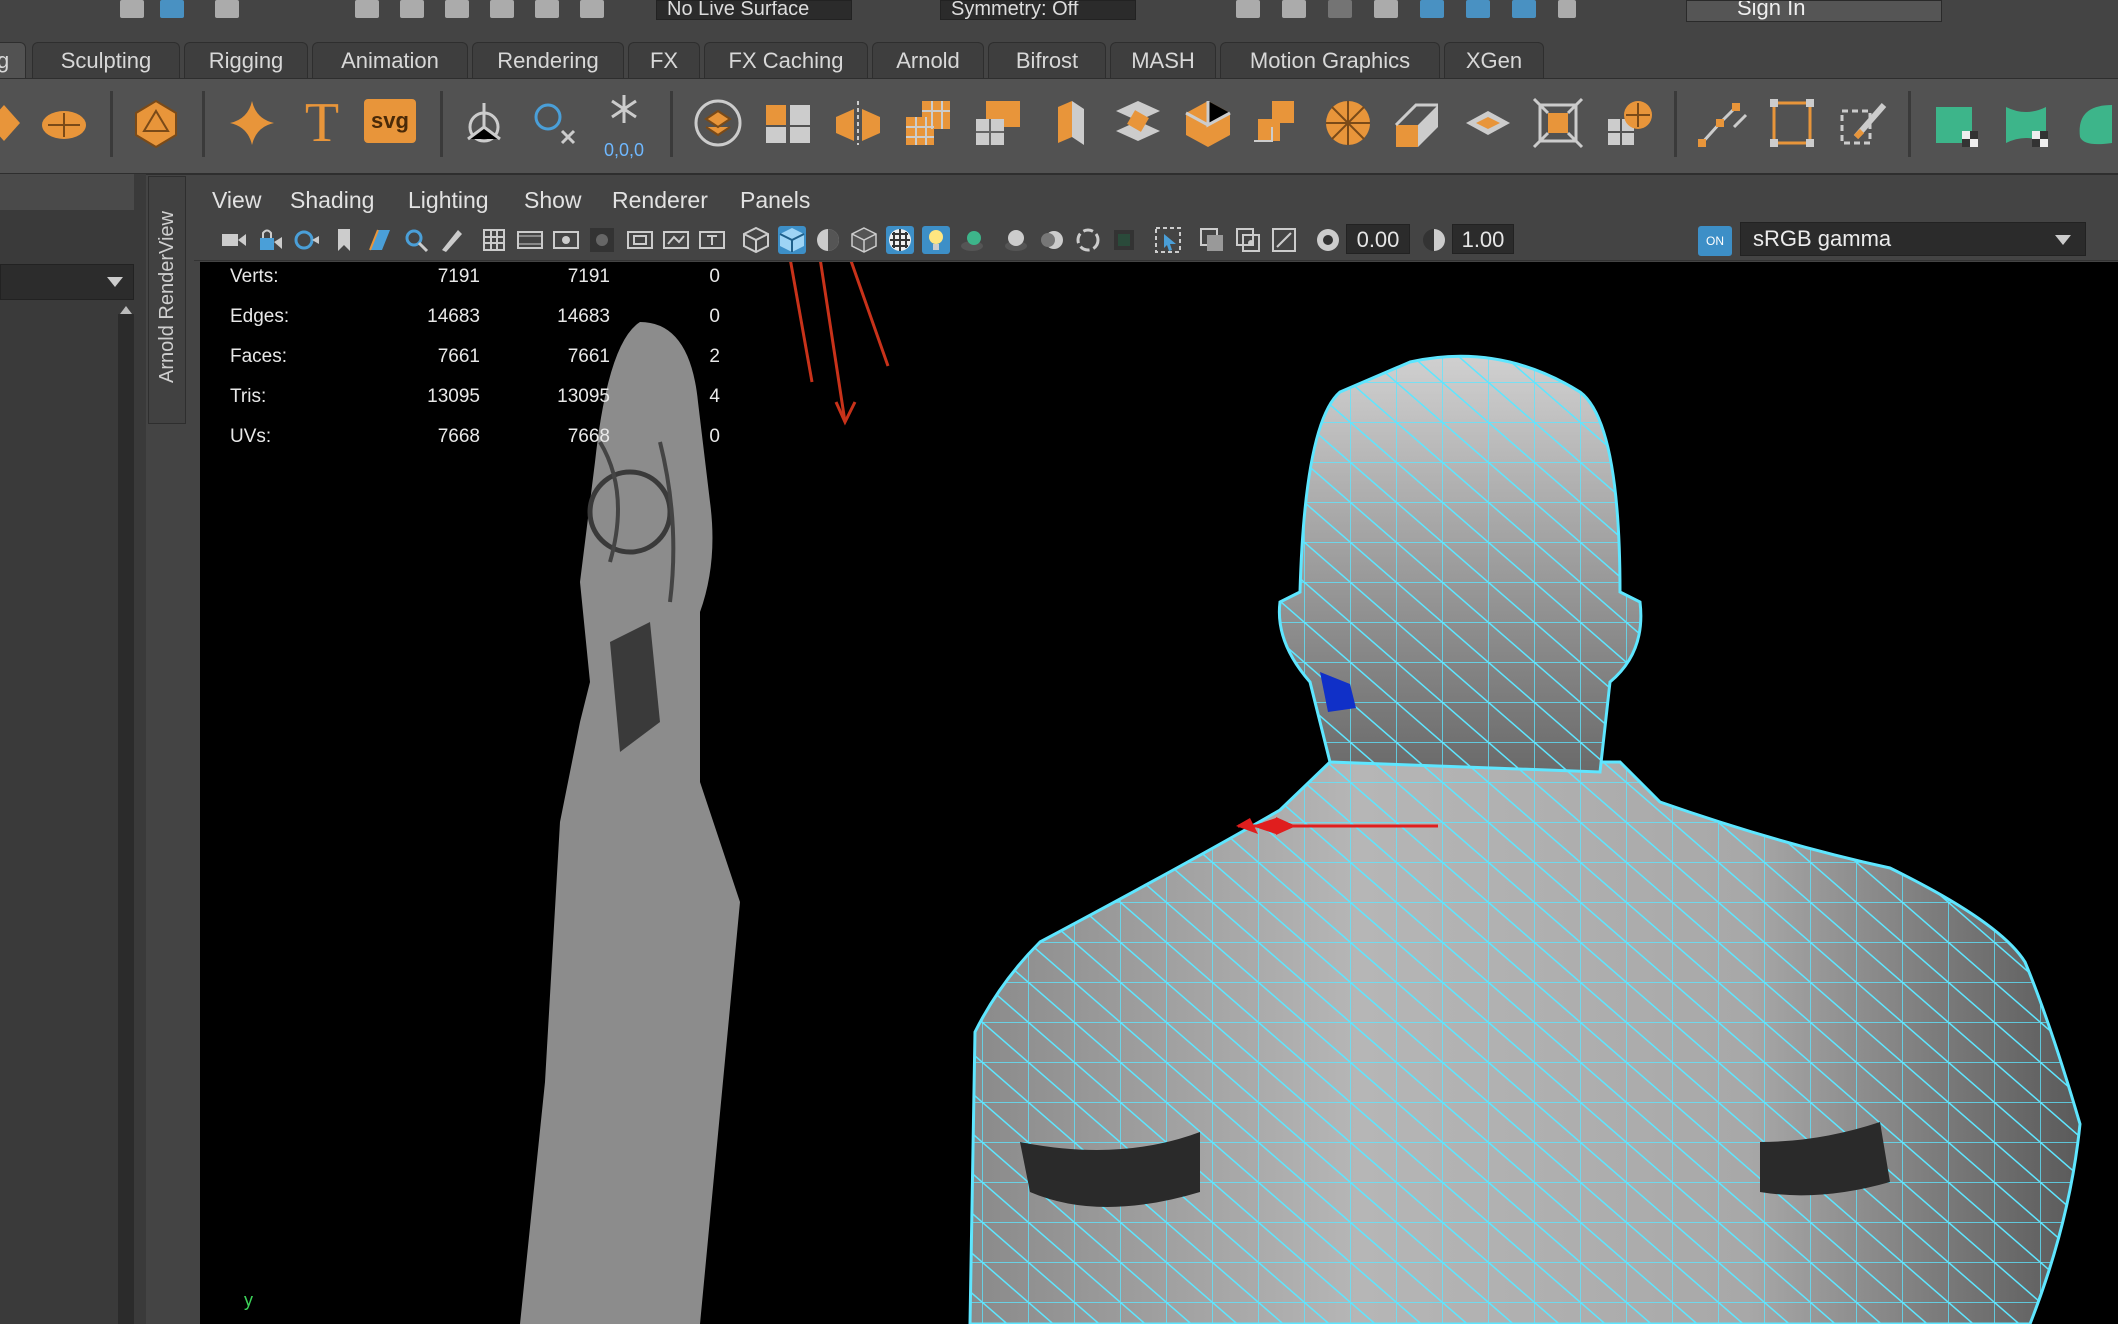  Describe the element at coordinates (1483, 239) in the screenshot. I see `gamma-field: 1.00` at that location.